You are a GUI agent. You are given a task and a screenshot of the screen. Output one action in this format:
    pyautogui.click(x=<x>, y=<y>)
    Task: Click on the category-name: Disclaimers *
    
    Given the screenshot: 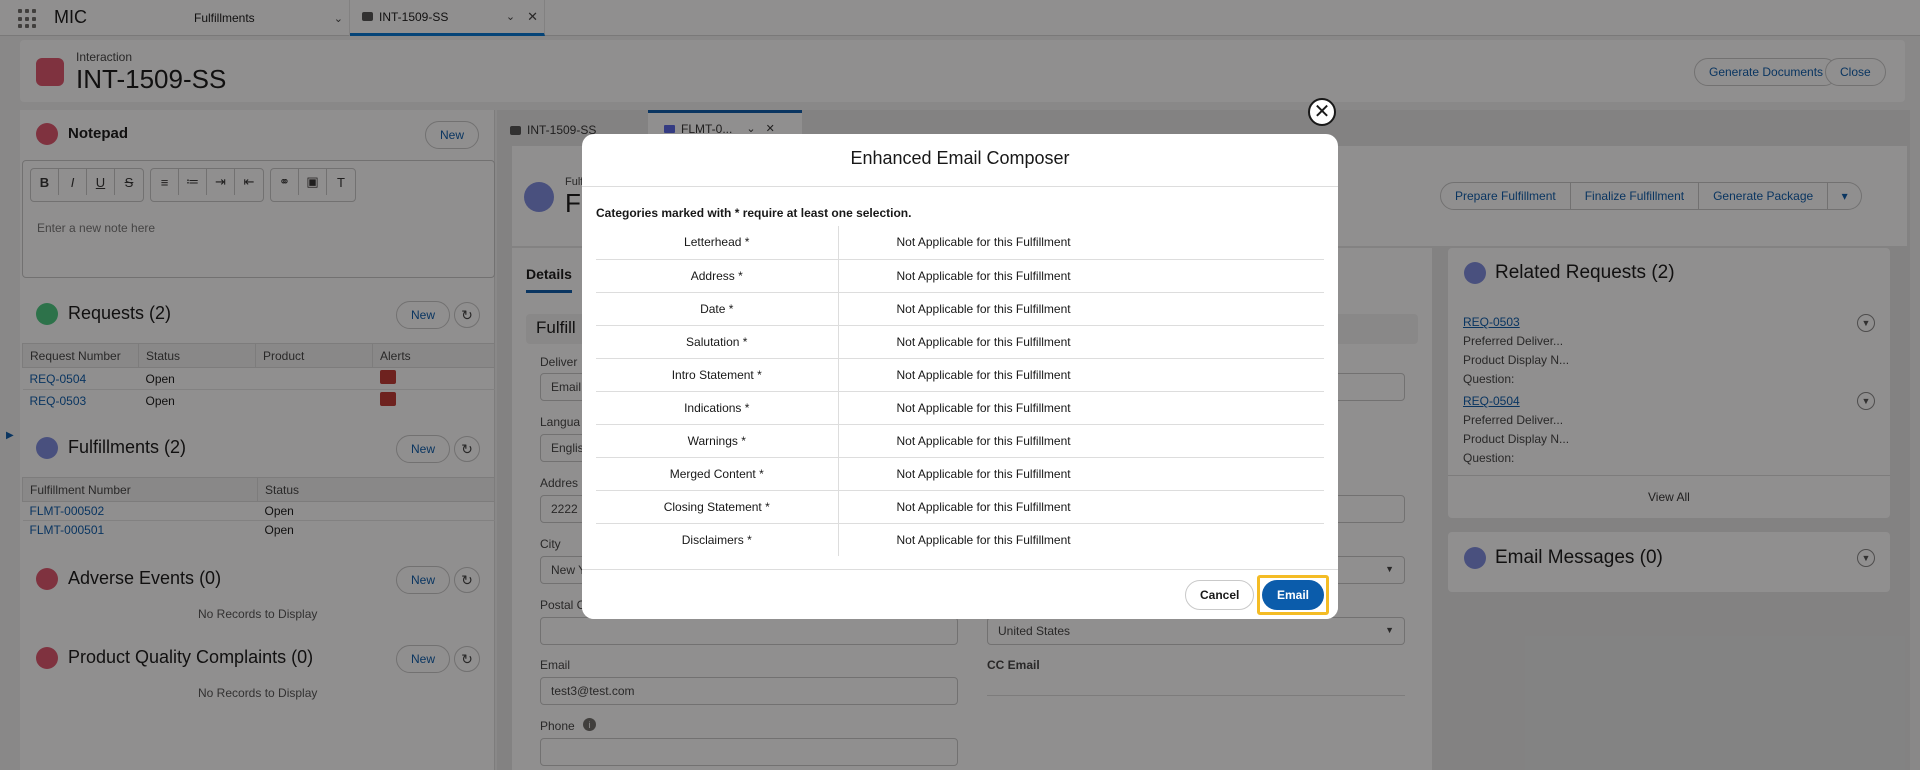 What is the action you would take?
    pyautogui.click(x=717, y=539)
    